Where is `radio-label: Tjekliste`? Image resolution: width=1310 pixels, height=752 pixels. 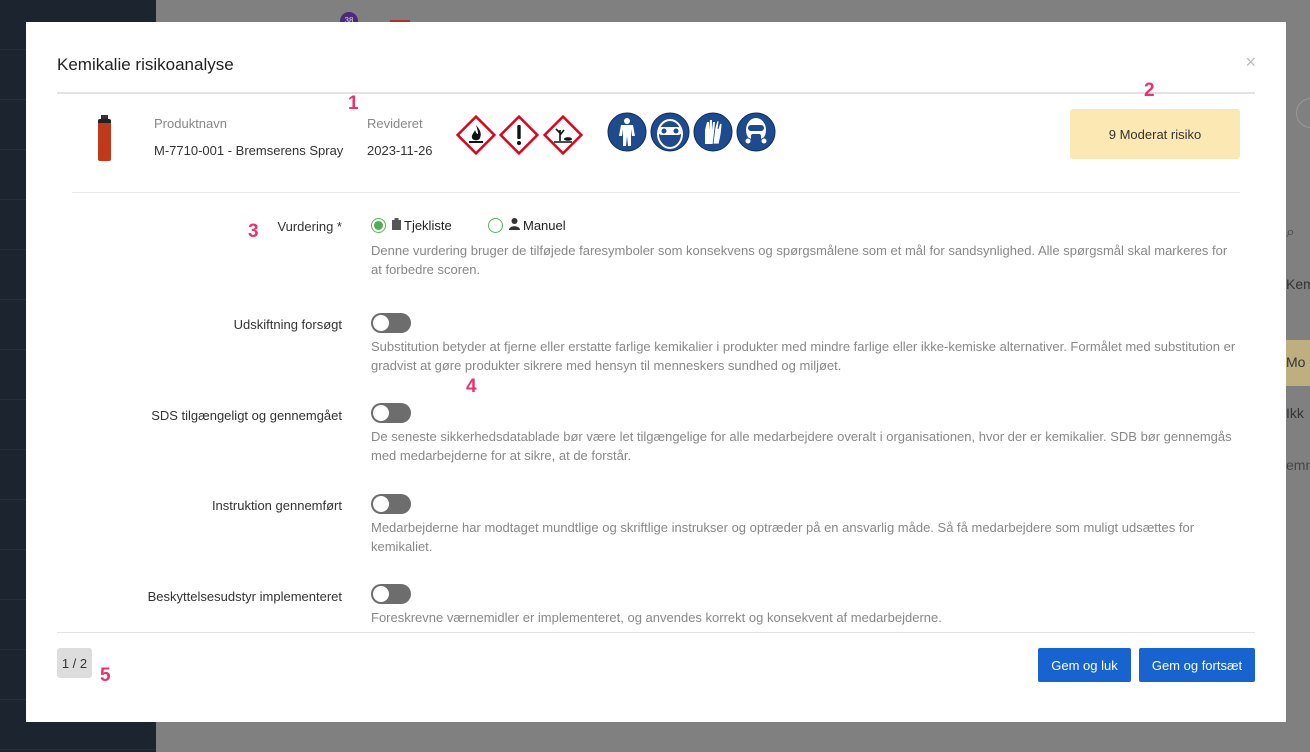
radio-label: Tjekliste is located at coordinates (428, 225).